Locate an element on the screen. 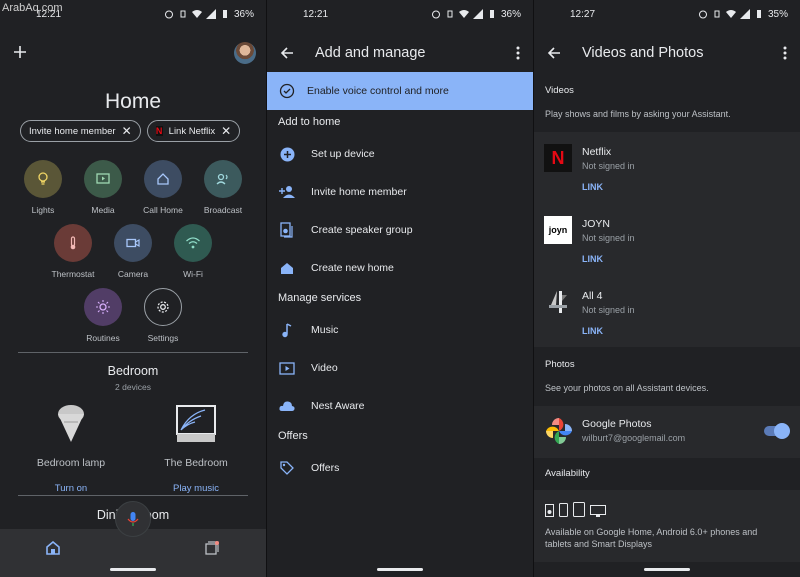  status-time: 12:21 is located at coordinates (316, 14).